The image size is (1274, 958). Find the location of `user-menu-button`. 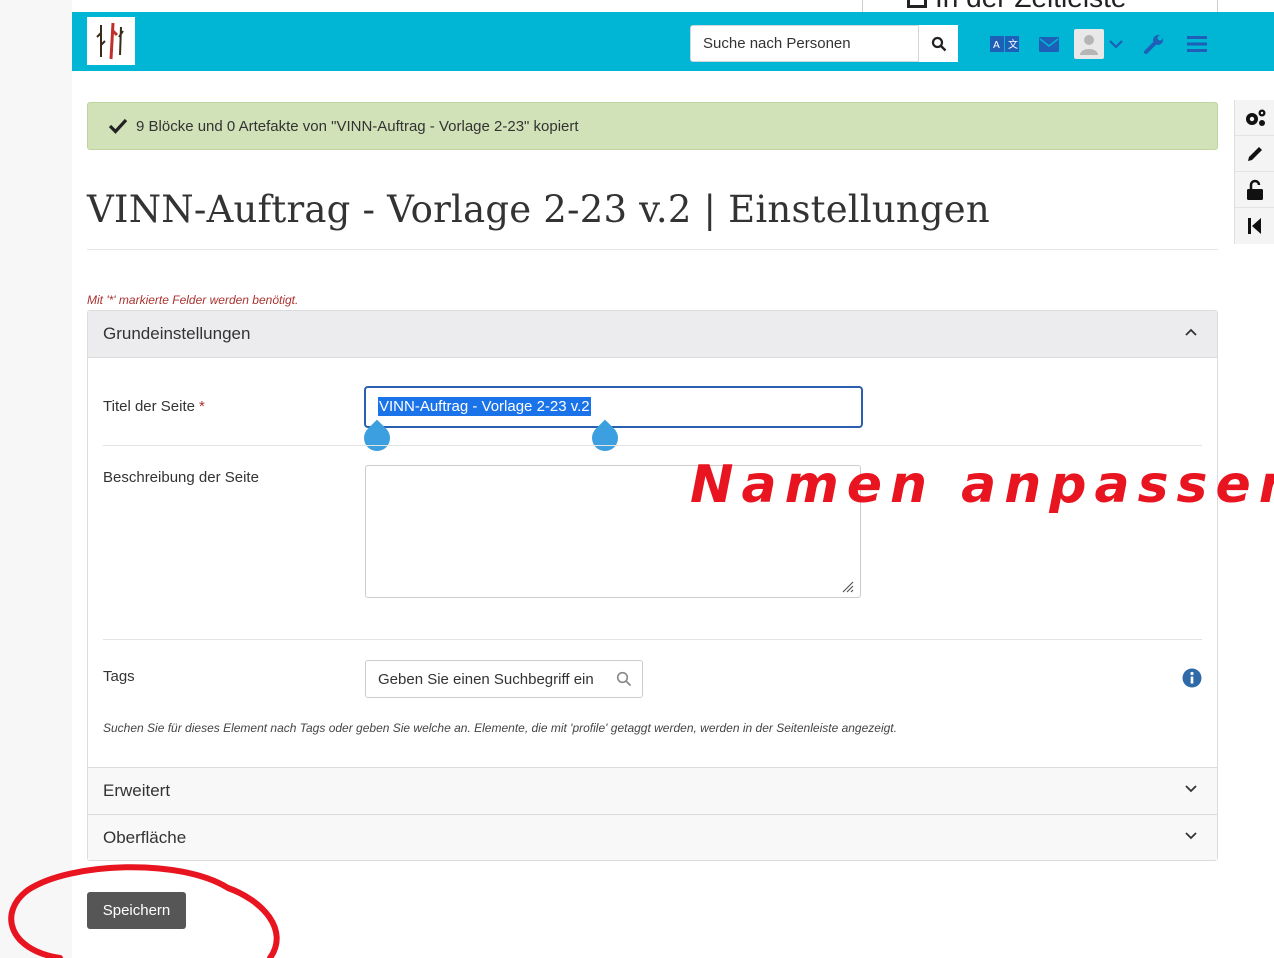

user-menu-button is located at coordinates (1089, 44).